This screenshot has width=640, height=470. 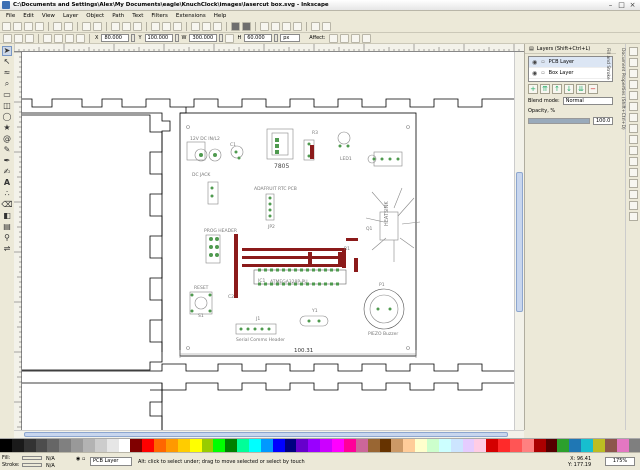 What do you see at coordinates (315, 26) in the screenshot?
I see `preferences-icon` at bounding box center [315, 26].